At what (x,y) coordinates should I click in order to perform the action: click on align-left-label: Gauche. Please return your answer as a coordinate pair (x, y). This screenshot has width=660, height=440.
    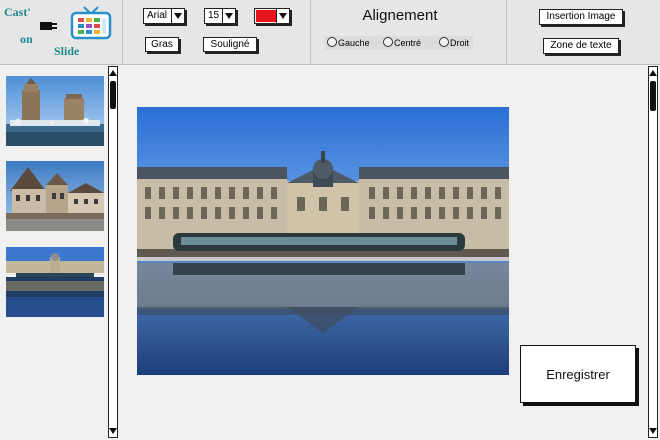
    Looking at the image, I should click on (354, 43).